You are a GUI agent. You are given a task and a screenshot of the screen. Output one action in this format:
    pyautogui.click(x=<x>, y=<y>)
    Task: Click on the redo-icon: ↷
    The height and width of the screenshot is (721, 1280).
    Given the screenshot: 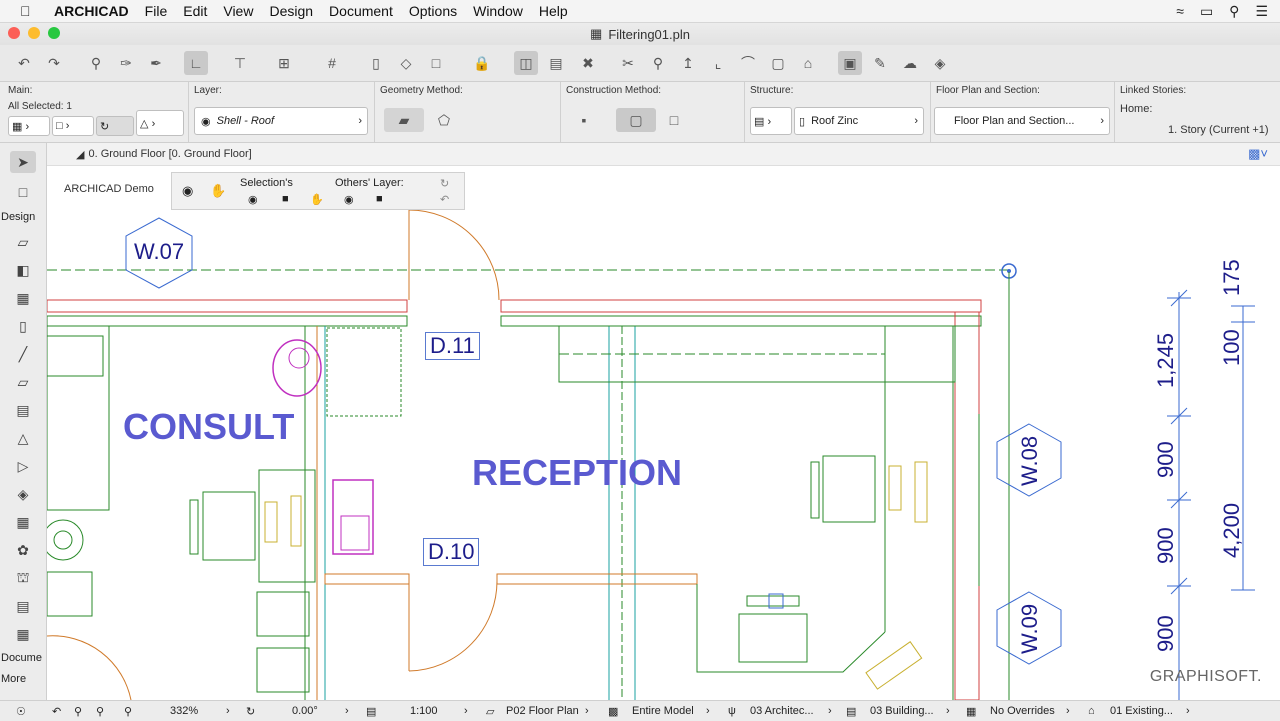 What is the action you would take?
    pyautogui.click(x=54, y=63)
    